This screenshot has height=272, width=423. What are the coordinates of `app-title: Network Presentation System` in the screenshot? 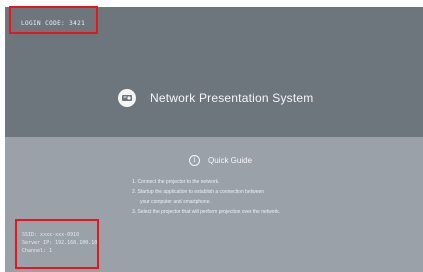 It's located at (232, 98).